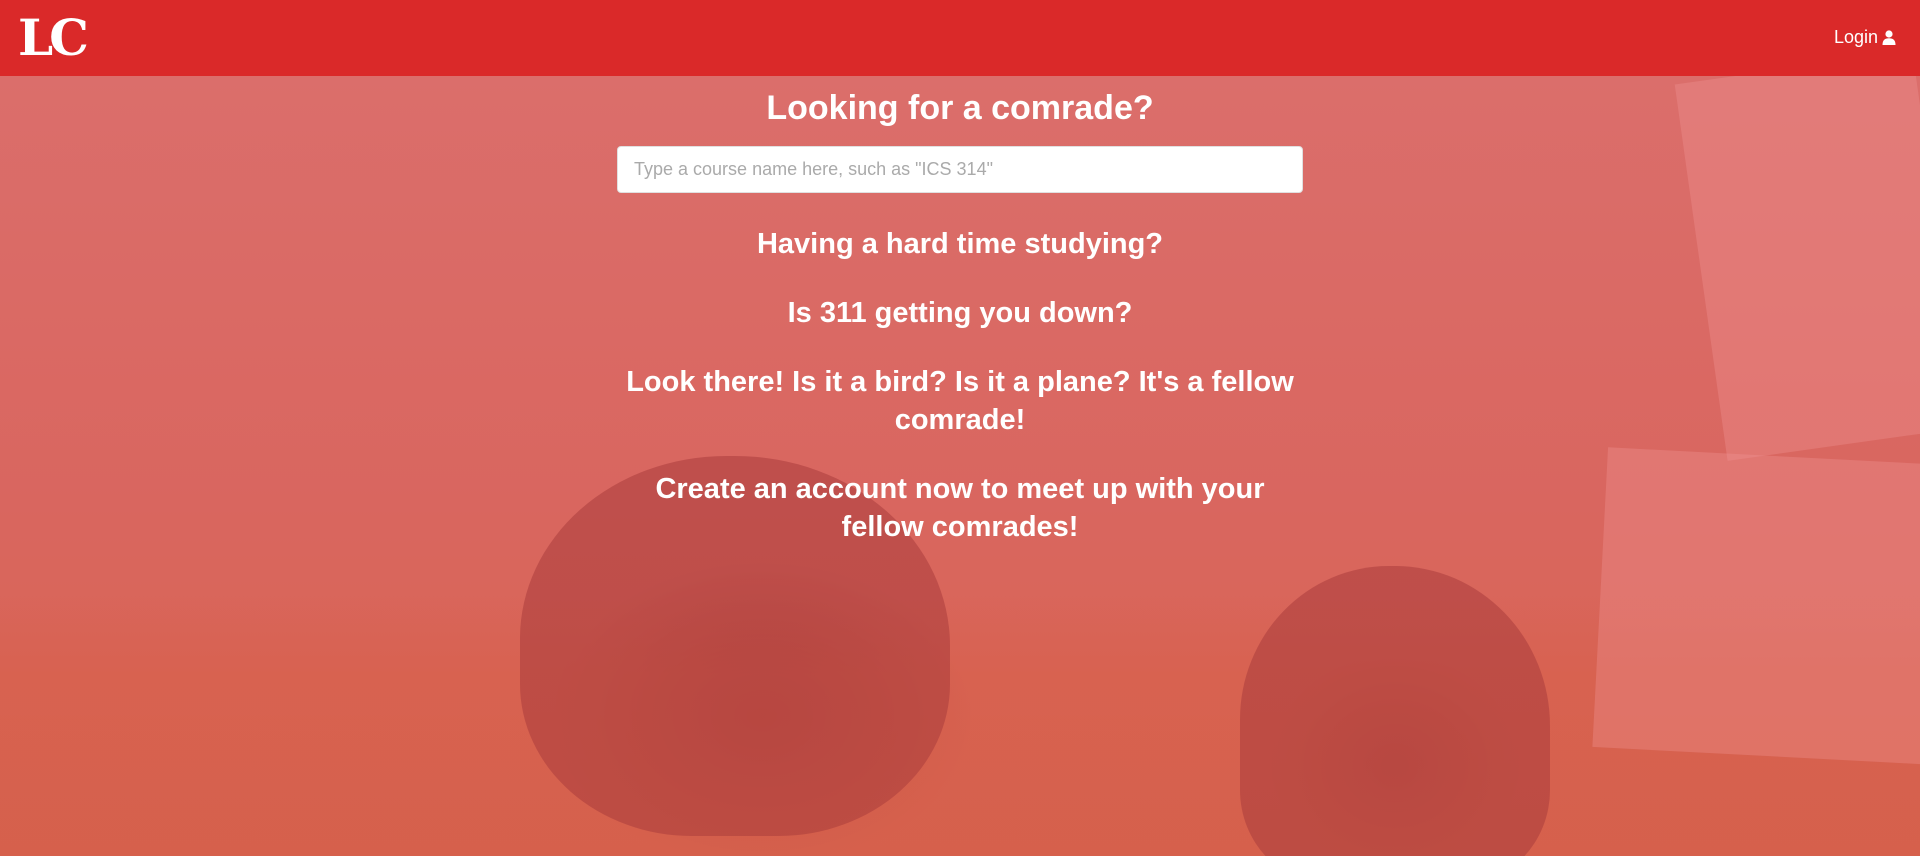  Describe the element at coordinates (960, 244) in the screenshot. I see `tagline-studying: Having a hard time studying?` at that location.